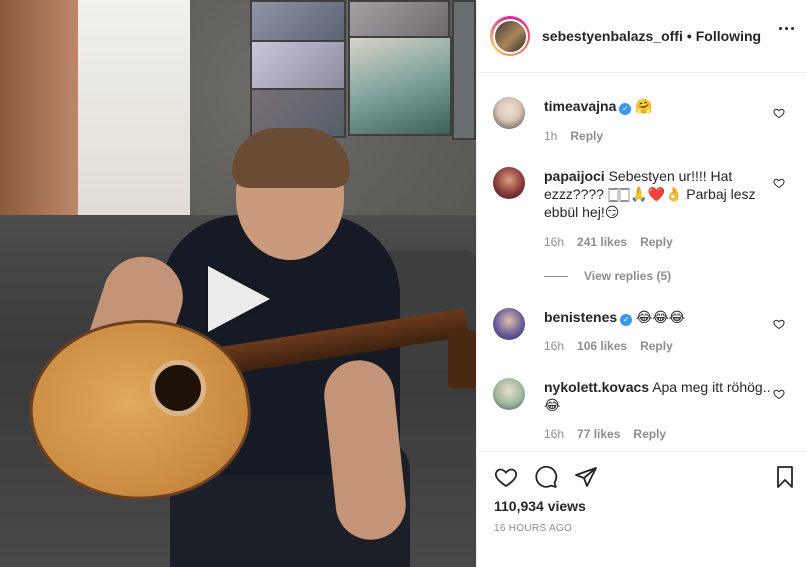  Describe the element at coordinates (602, 242) in the screenshot. I see `comment-likes: 241 likes` at that location.